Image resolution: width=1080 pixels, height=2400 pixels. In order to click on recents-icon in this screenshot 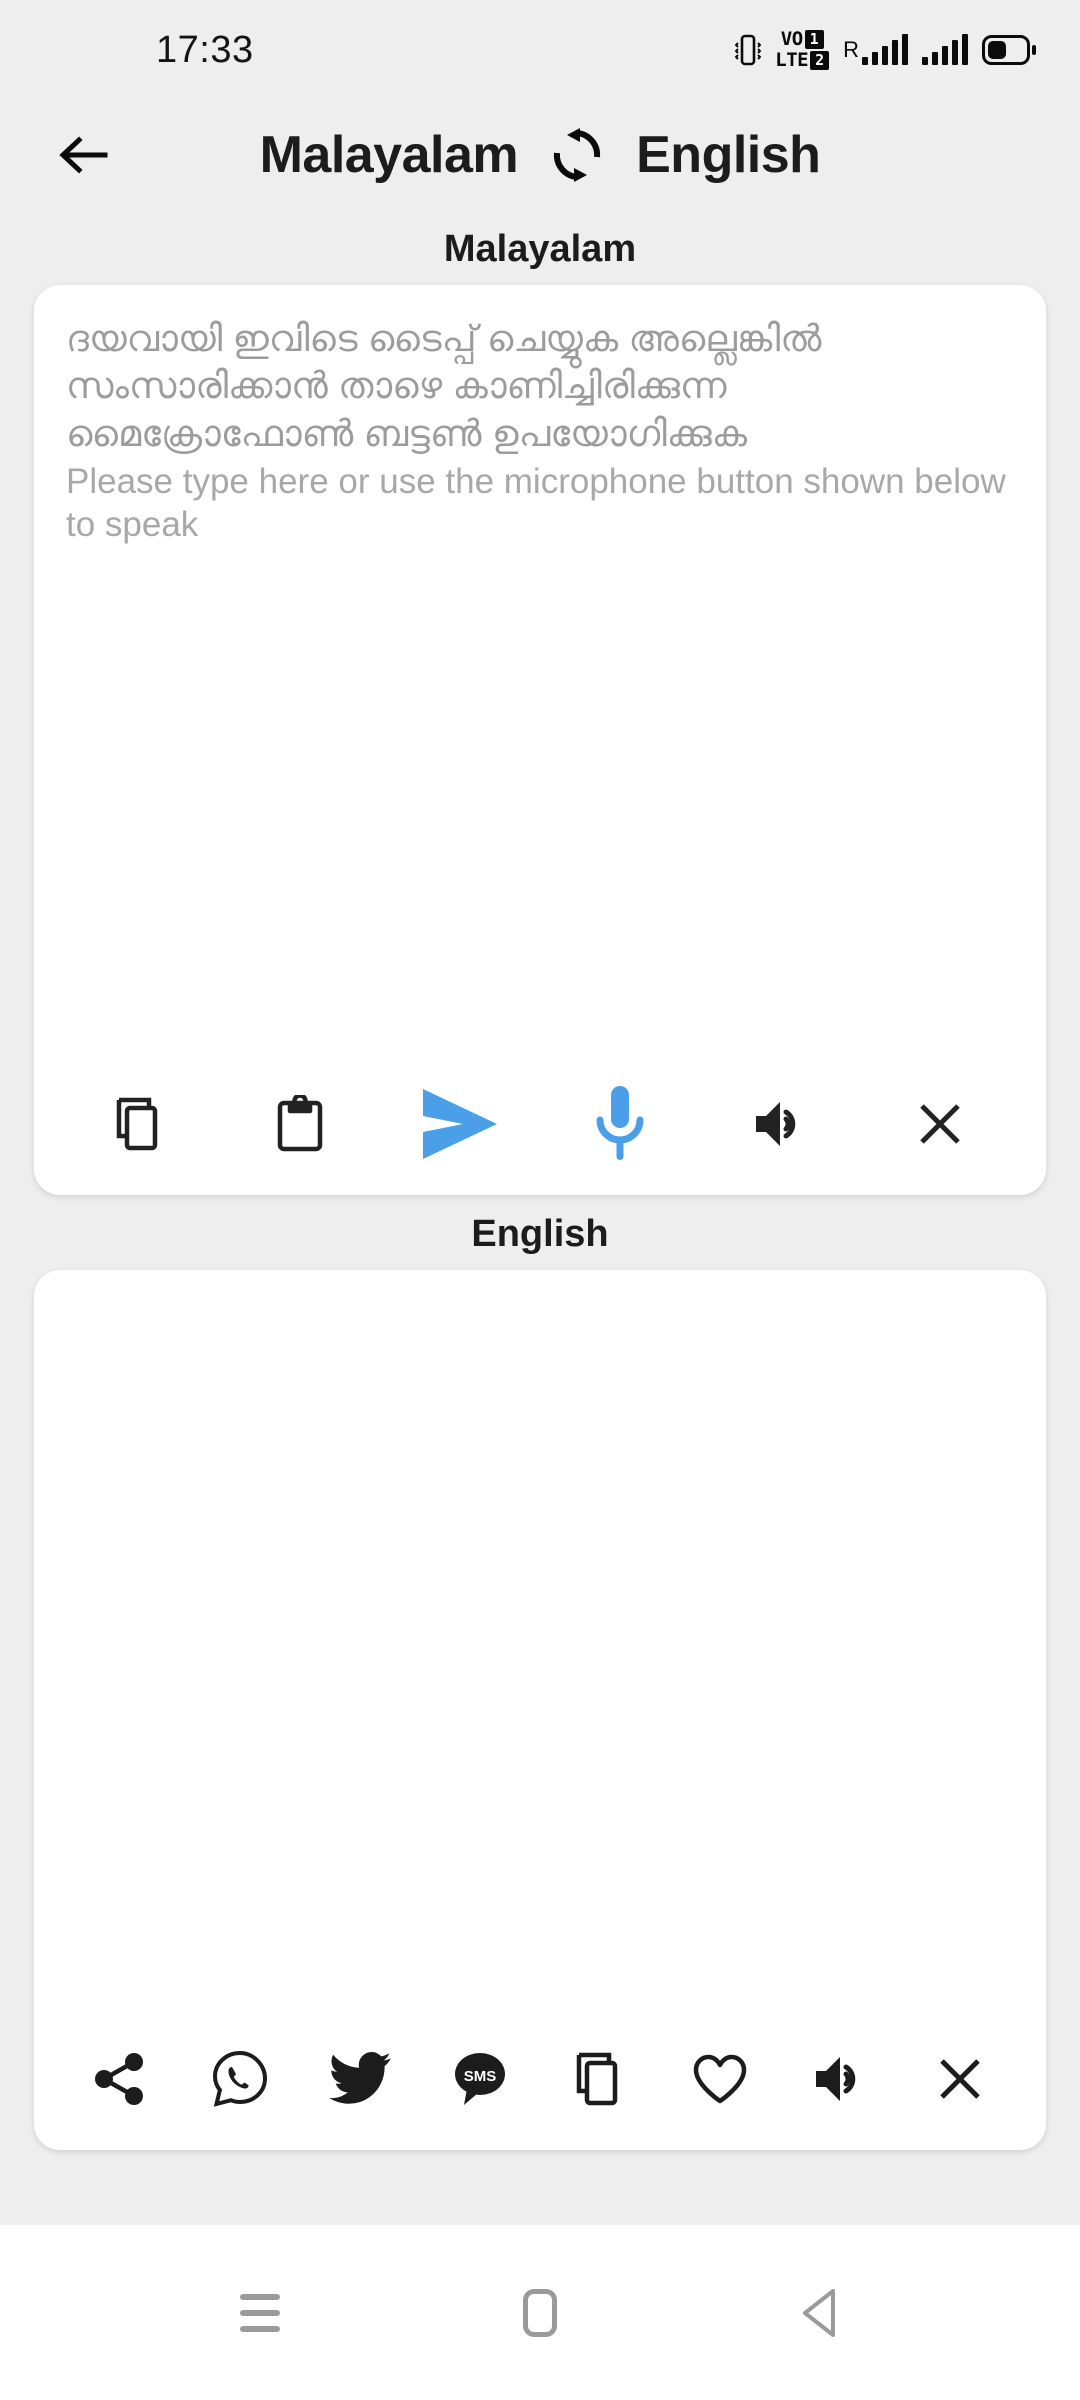, I will do `click(260, 2312)`.